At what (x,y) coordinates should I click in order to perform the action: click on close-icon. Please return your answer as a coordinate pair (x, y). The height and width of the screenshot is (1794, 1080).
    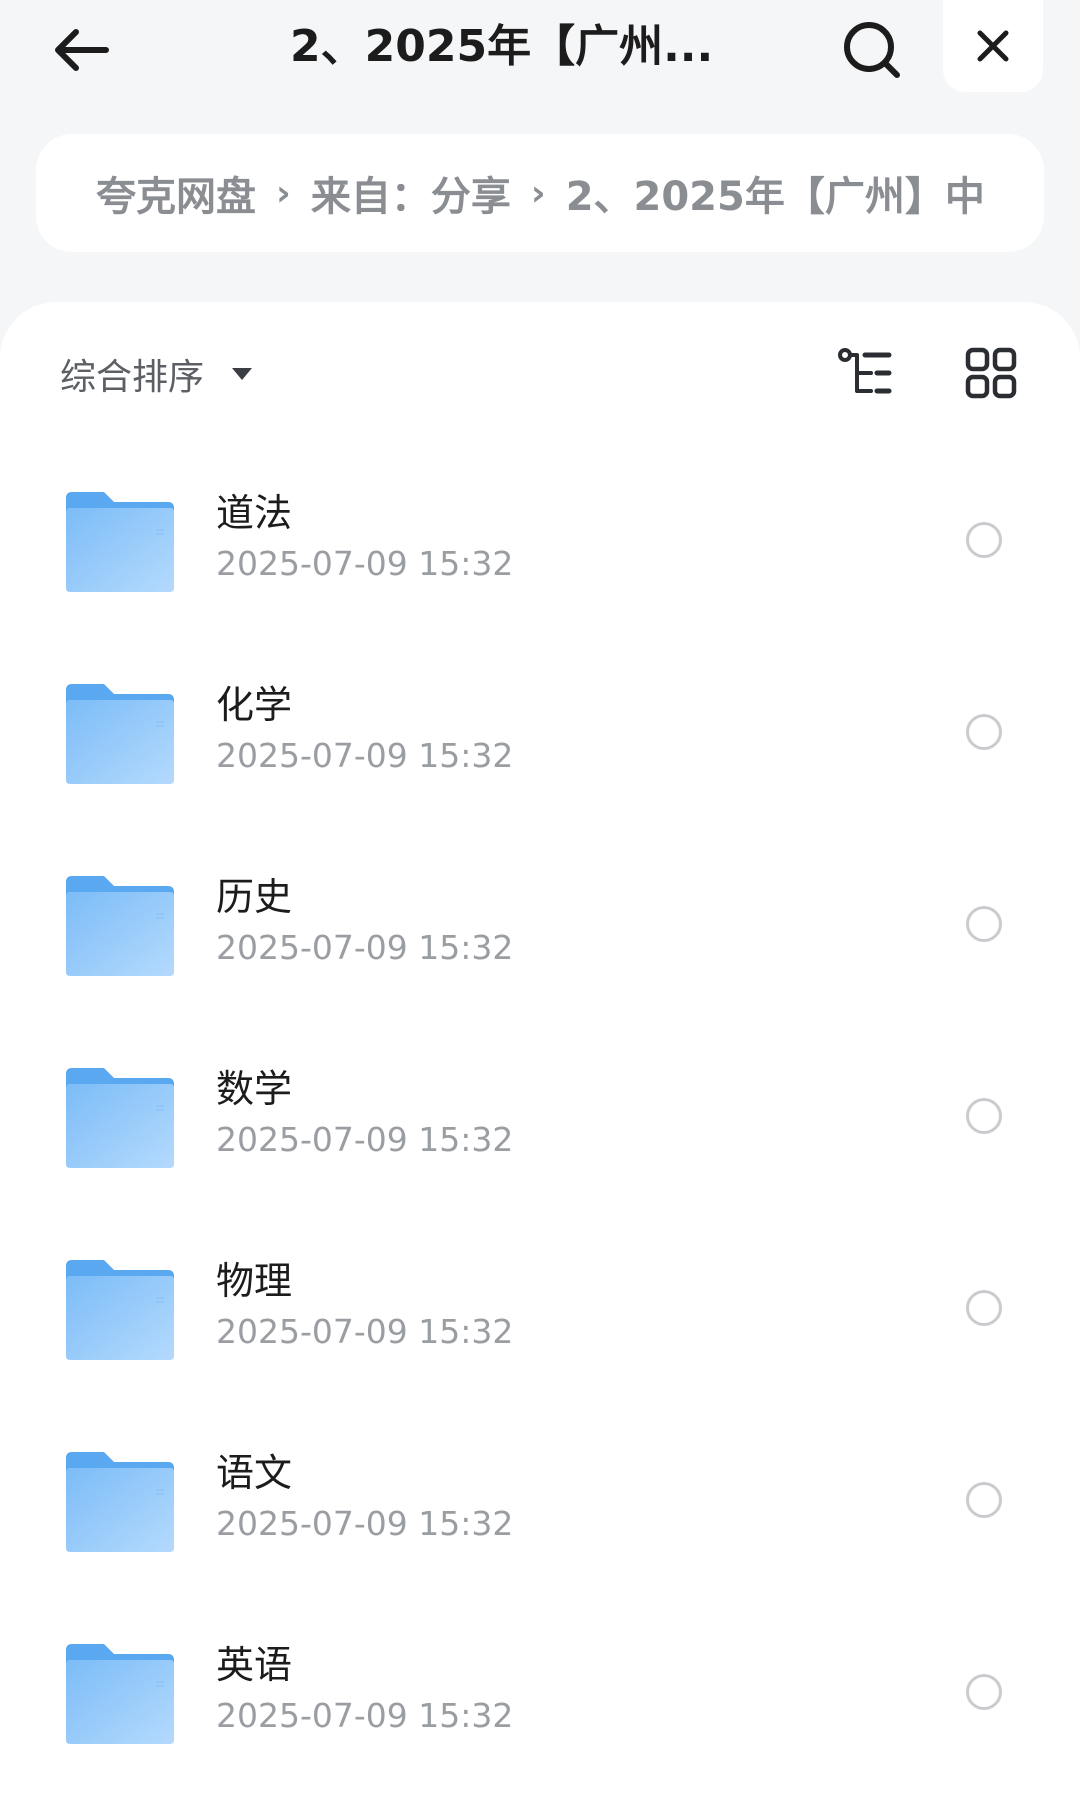
    Looking at the image, I should click on (993, 46).